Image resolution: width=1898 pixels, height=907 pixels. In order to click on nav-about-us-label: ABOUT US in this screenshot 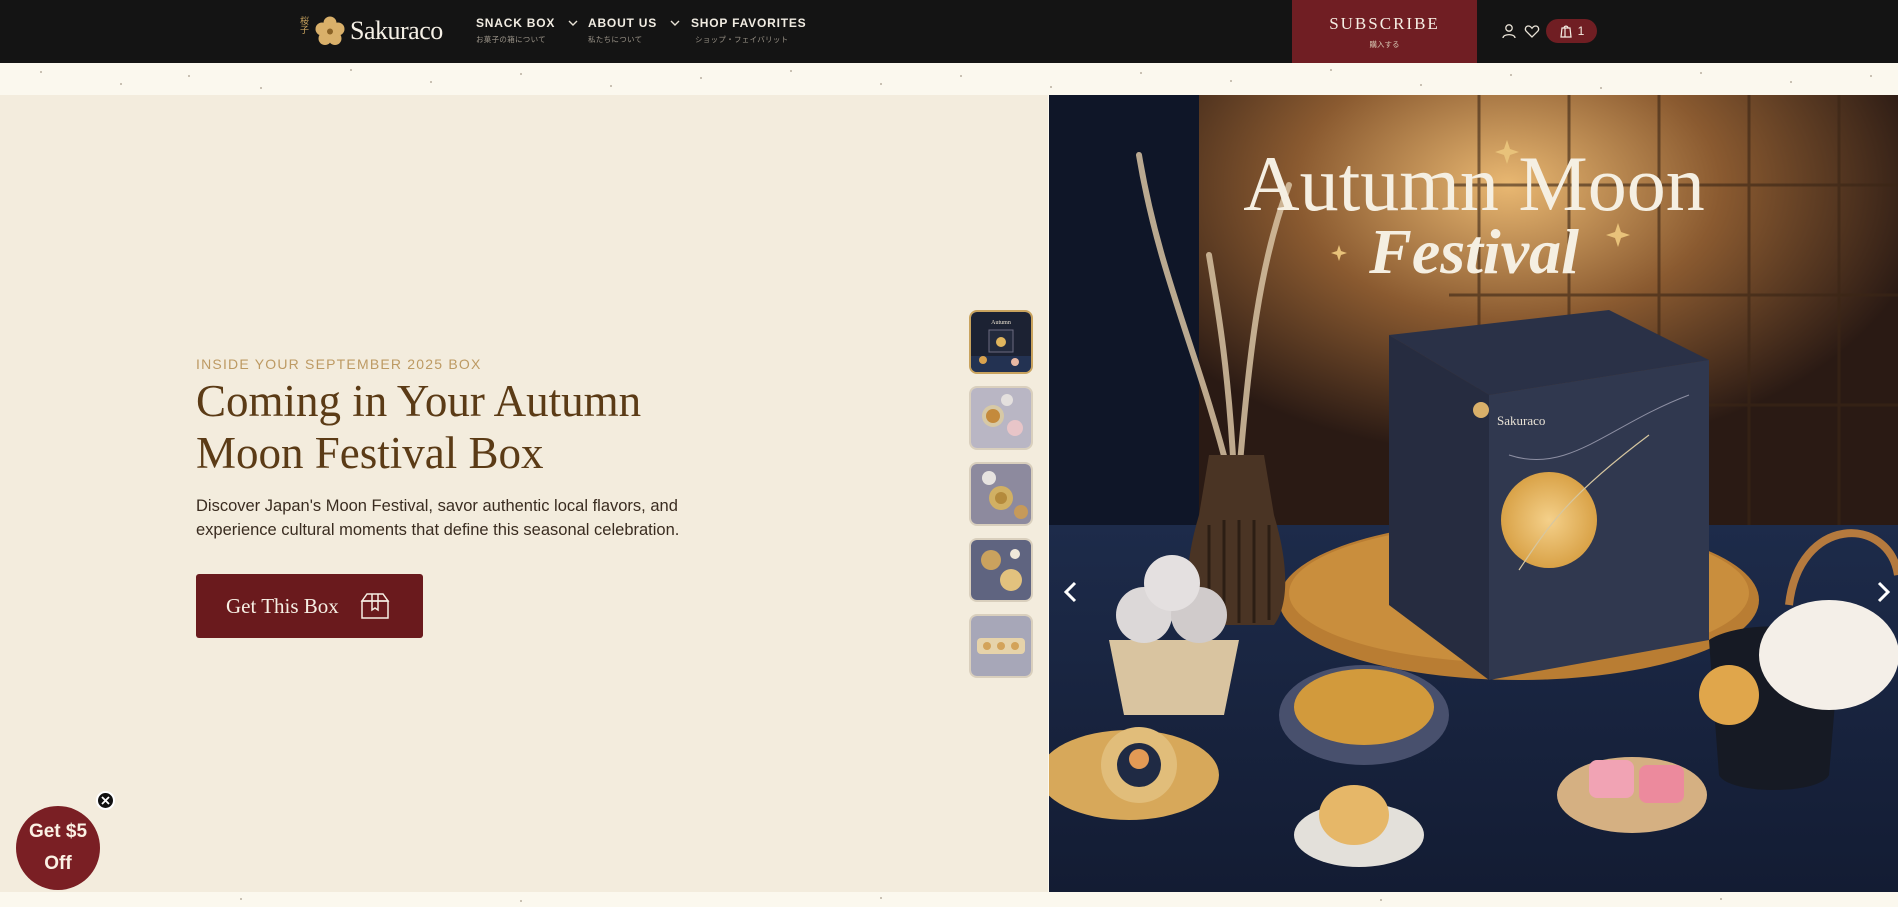, I will do `click(623, 23)`.